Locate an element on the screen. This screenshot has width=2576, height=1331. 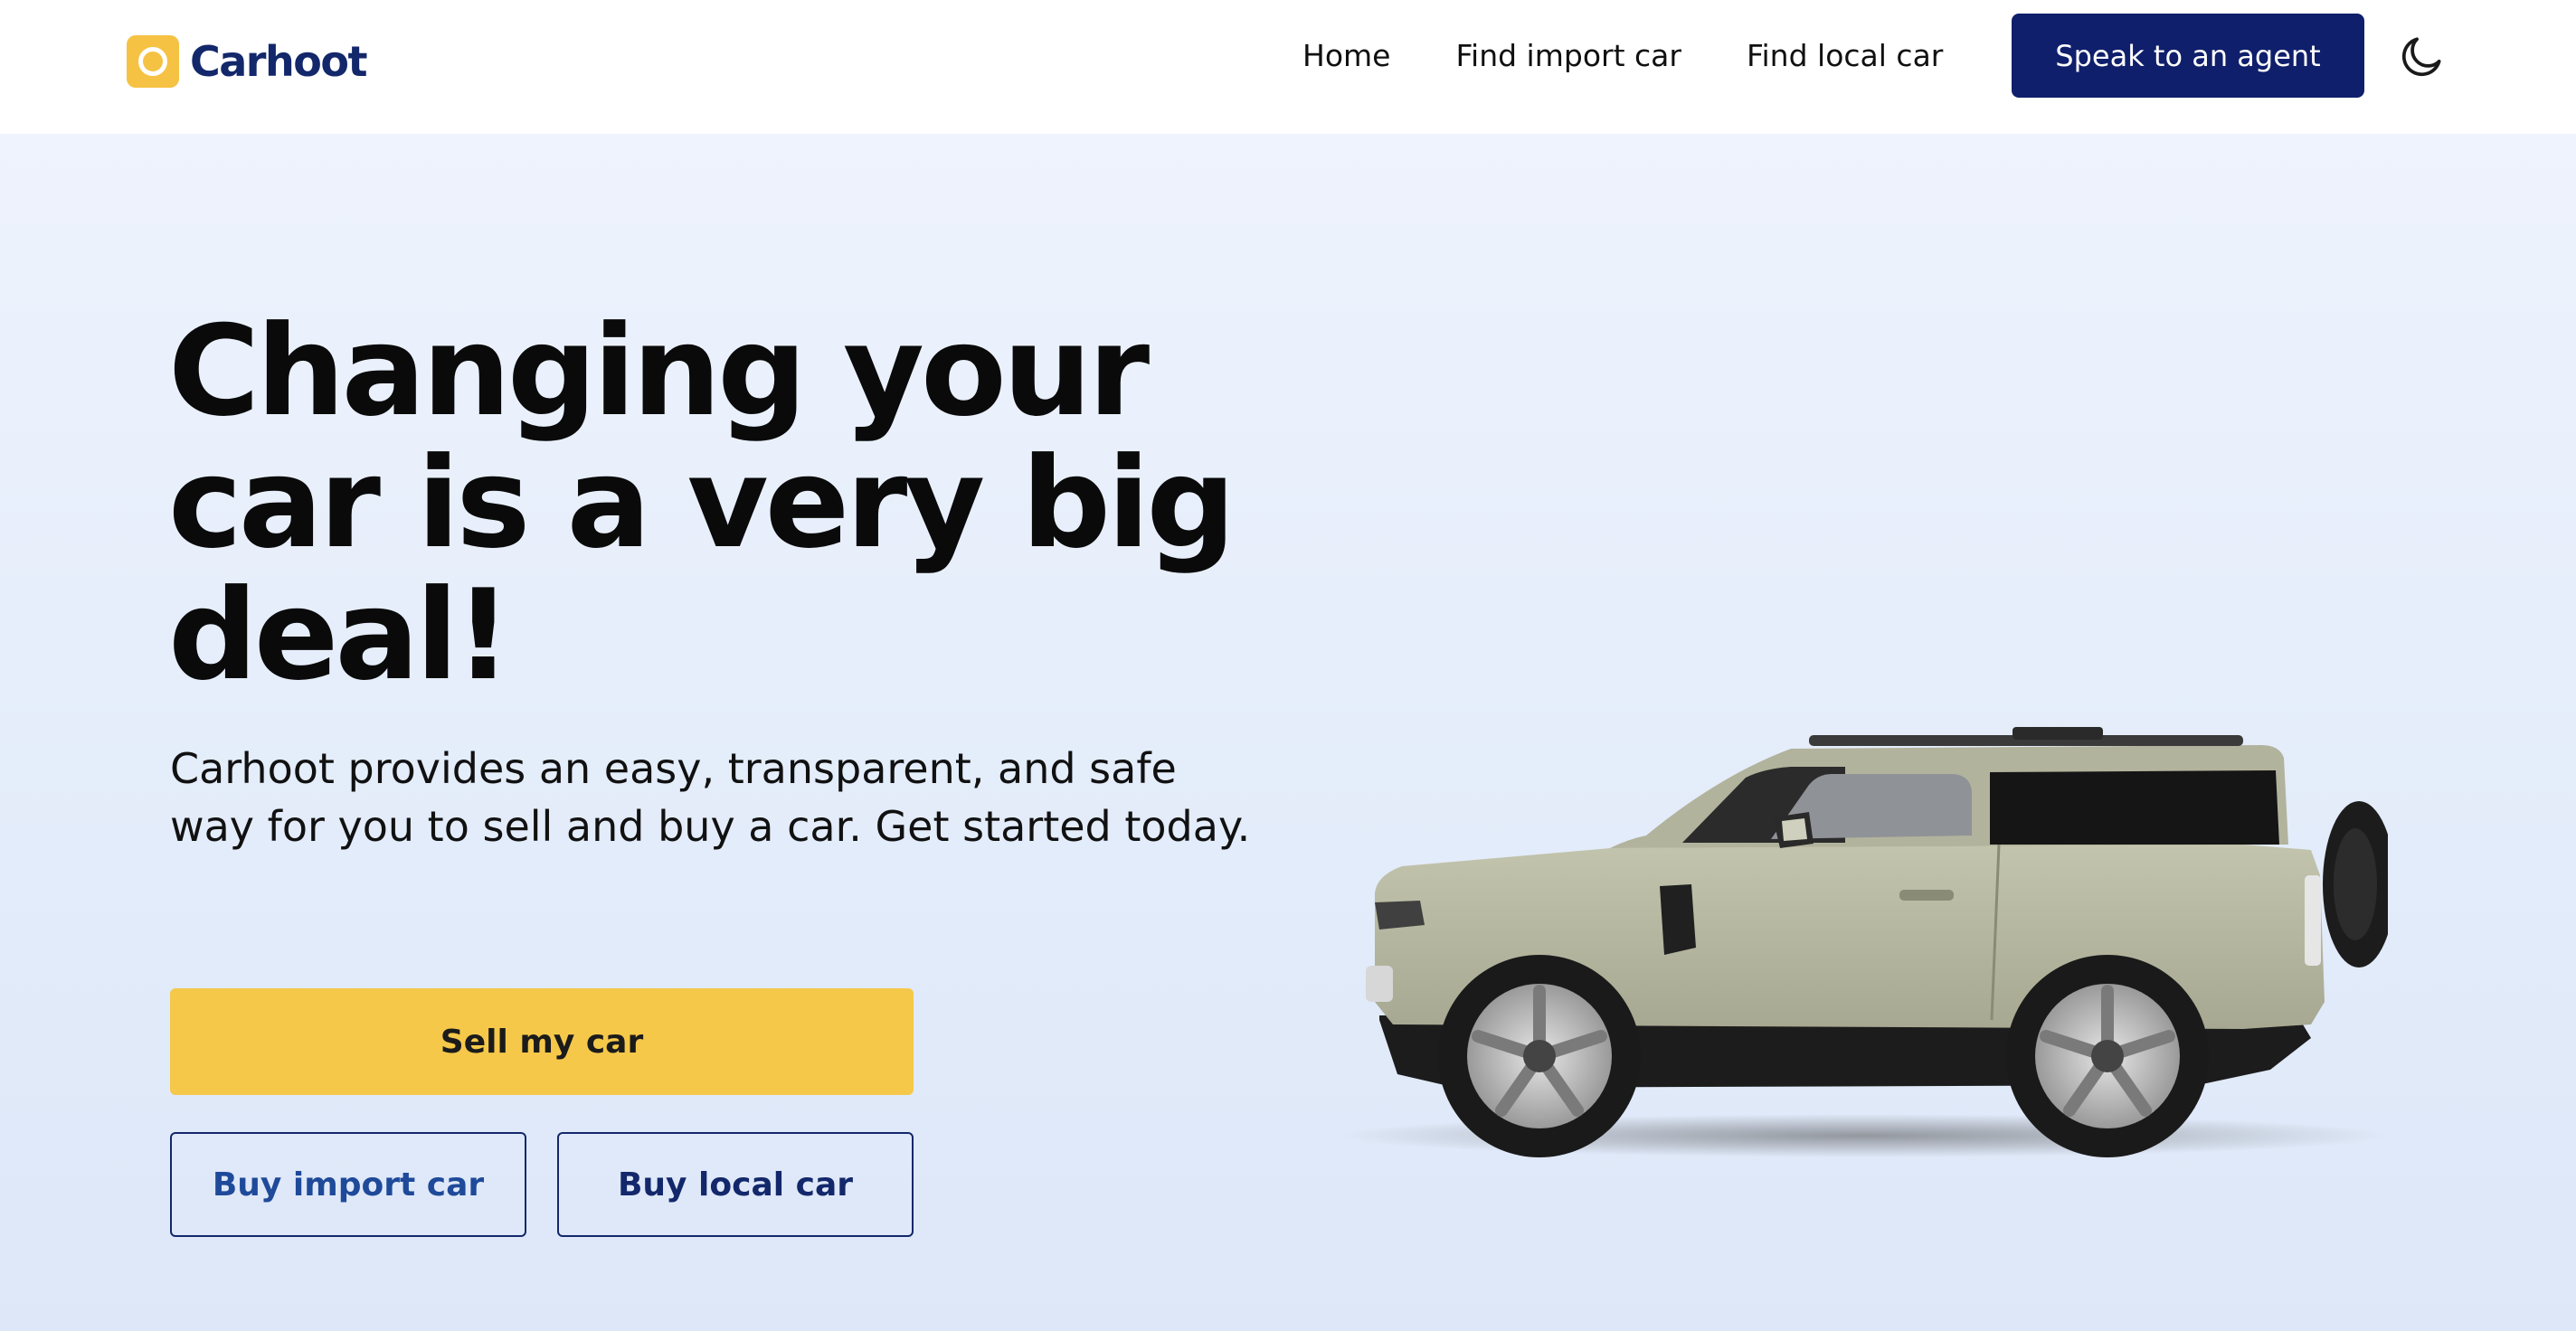
sell-my-car-button: Sell my car is located at coordinates (542, 1041).